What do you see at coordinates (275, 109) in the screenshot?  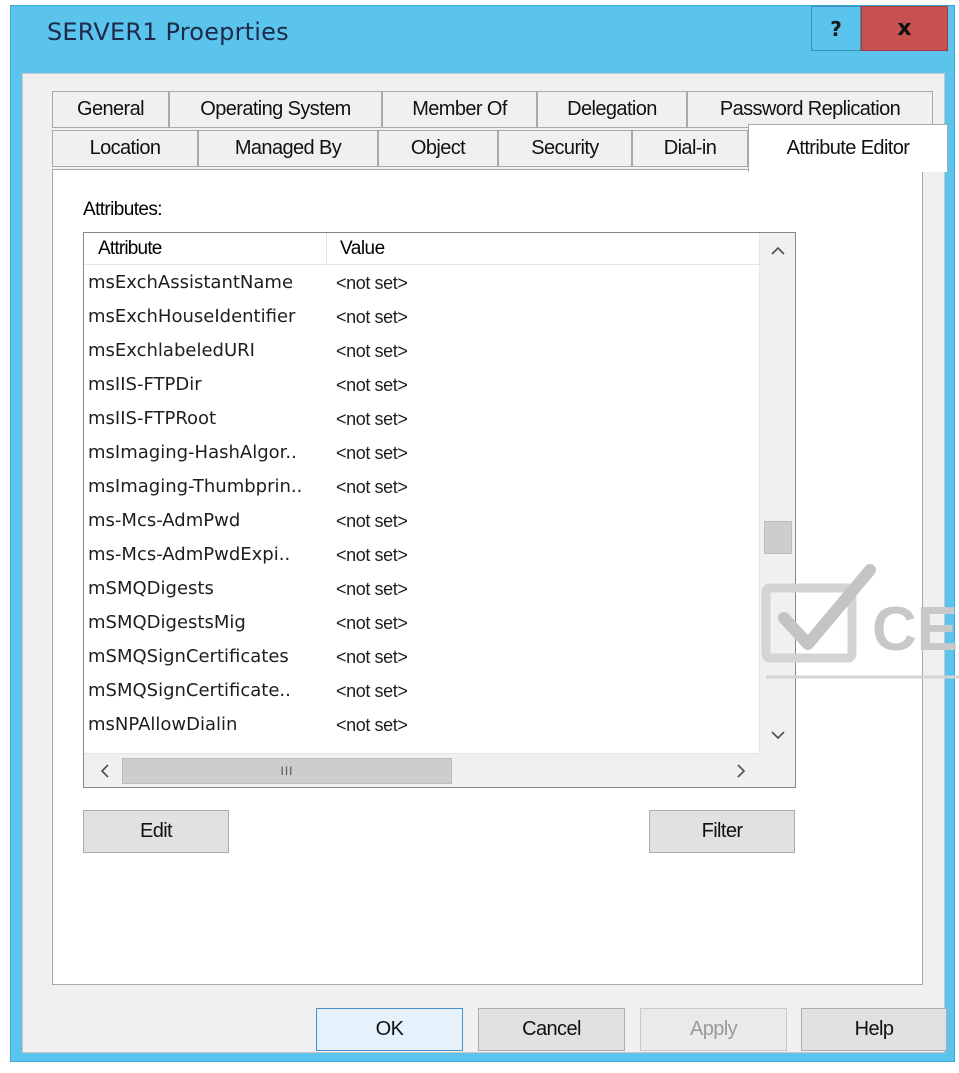 I see `tab-operating-system: Operating System` at bounding box center [275, 109].